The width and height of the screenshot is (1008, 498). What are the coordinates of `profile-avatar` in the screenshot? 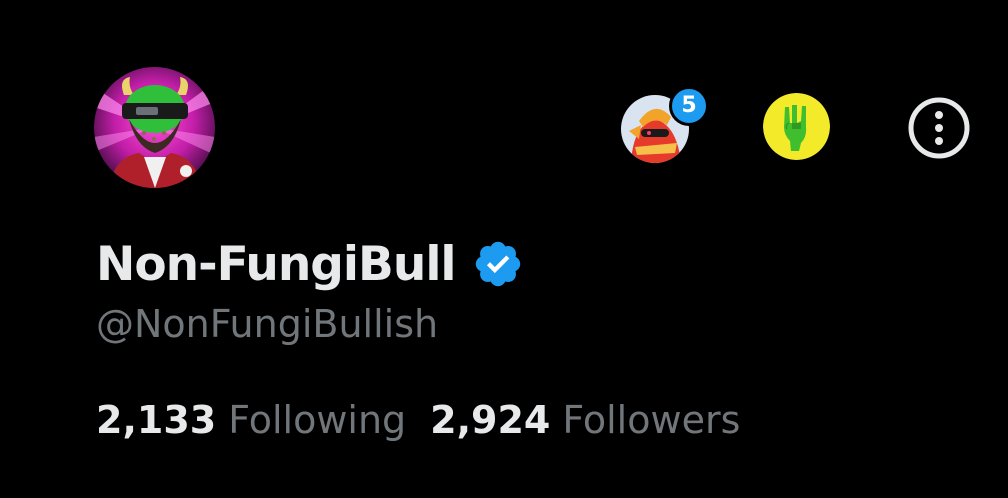 It's located at (154, 127).